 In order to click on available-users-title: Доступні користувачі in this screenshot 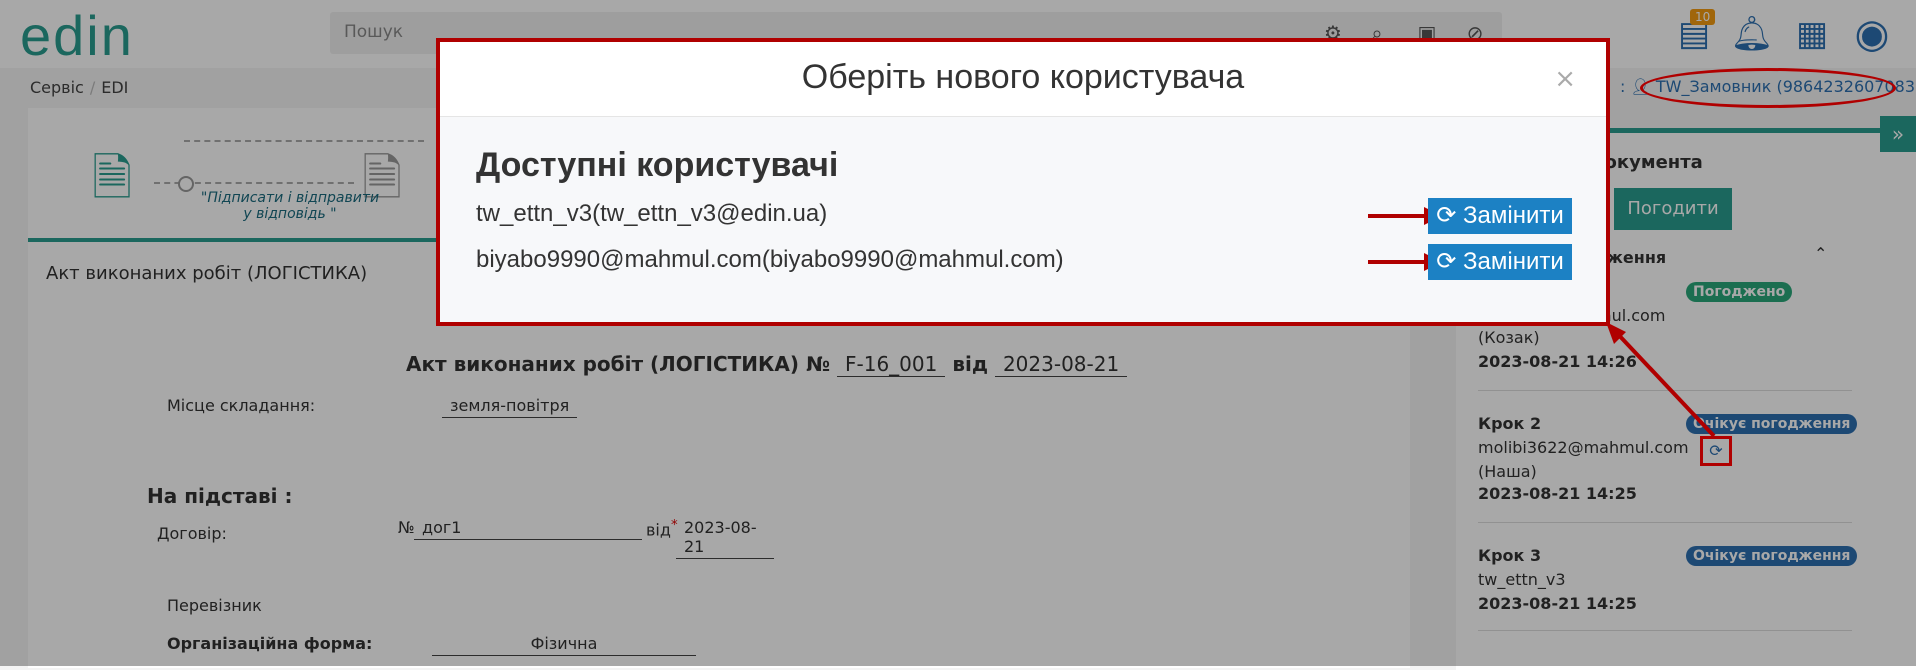, I will do `click(657, 165)`.